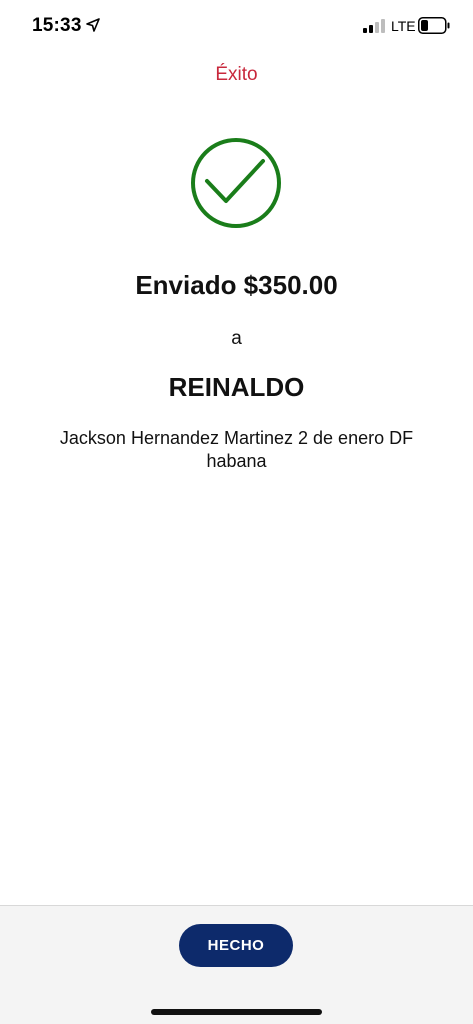 This screenshot has width=473, height=1024. Describe the element at coordinates (236, 285) in the screenshot. I see `sent-amount: Enviado $350.00` at that location.